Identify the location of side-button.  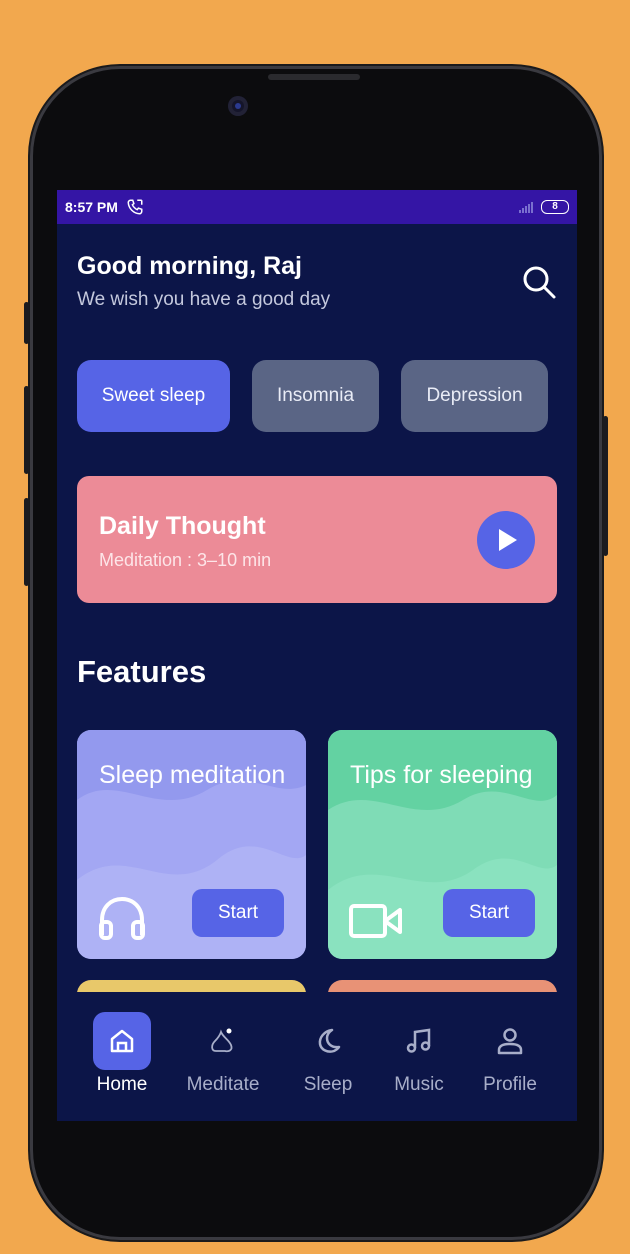
(26, 323).